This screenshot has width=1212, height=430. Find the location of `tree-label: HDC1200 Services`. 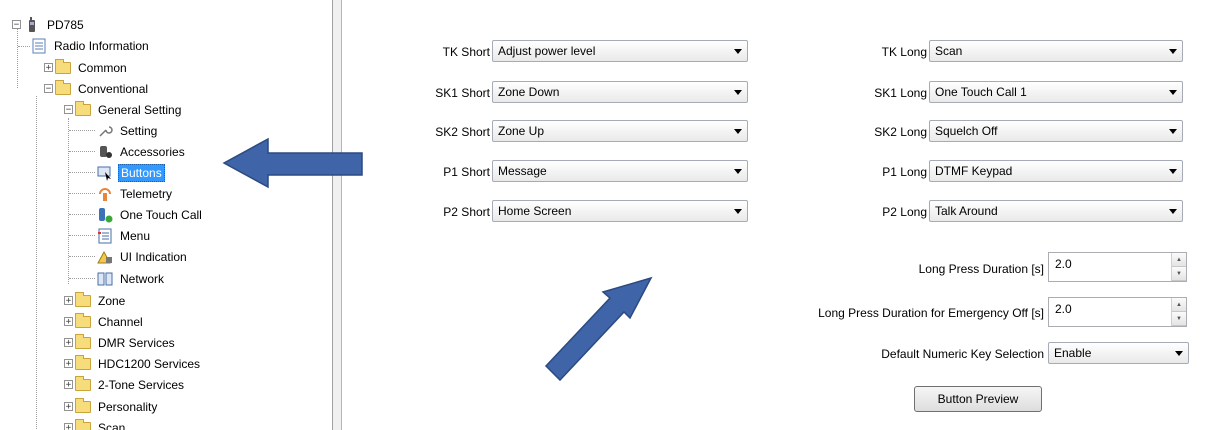

tree-label: HDC1200 Services is located at coordinates (149, 363).